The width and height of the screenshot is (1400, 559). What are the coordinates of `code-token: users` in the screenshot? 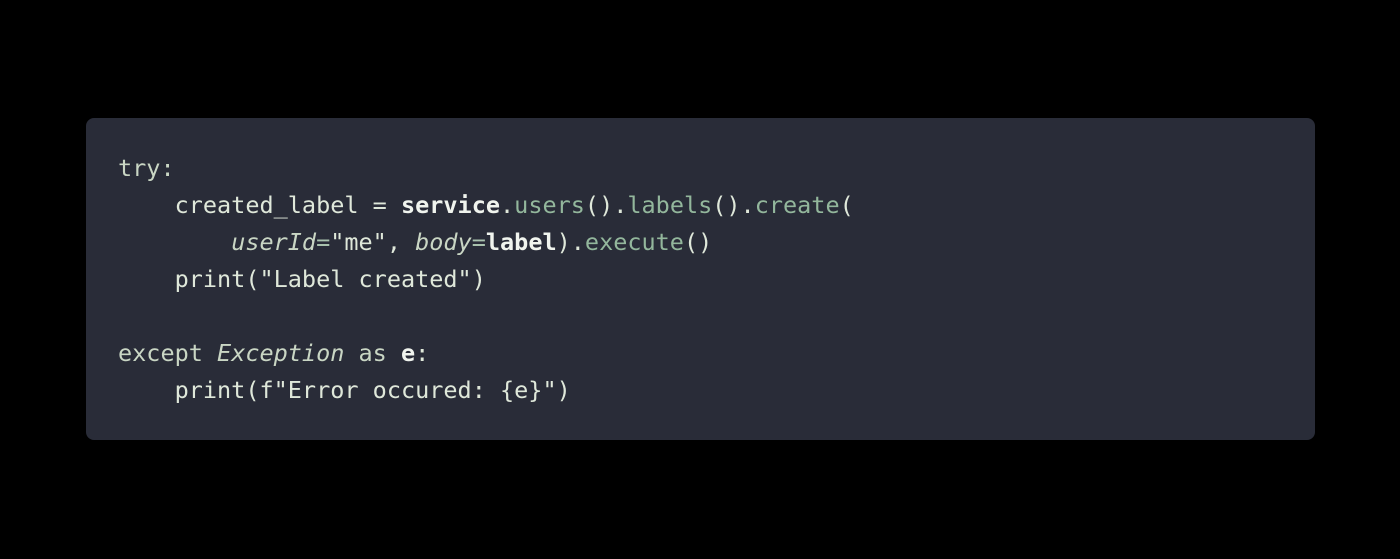 It's located at (549, 205).